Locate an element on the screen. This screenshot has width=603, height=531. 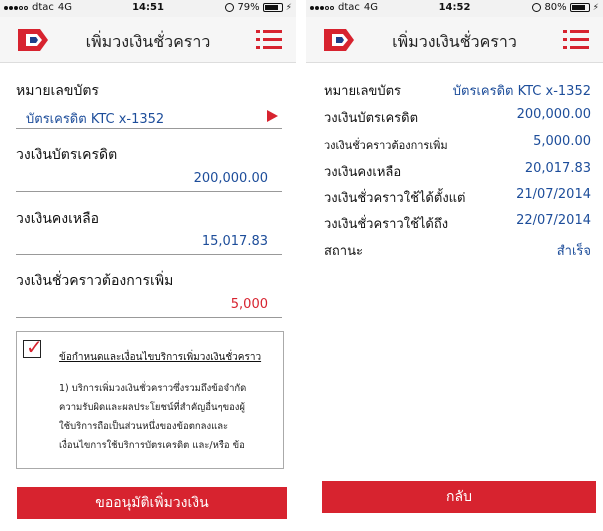
summary-row: สถานะ สำเร็จ is located at coordinates (457, 251).